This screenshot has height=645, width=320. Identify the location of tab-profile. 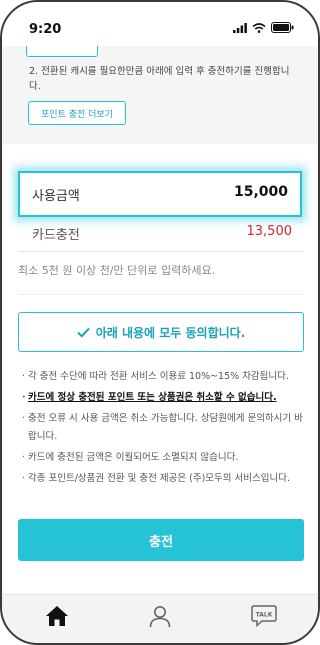
(160, 616).